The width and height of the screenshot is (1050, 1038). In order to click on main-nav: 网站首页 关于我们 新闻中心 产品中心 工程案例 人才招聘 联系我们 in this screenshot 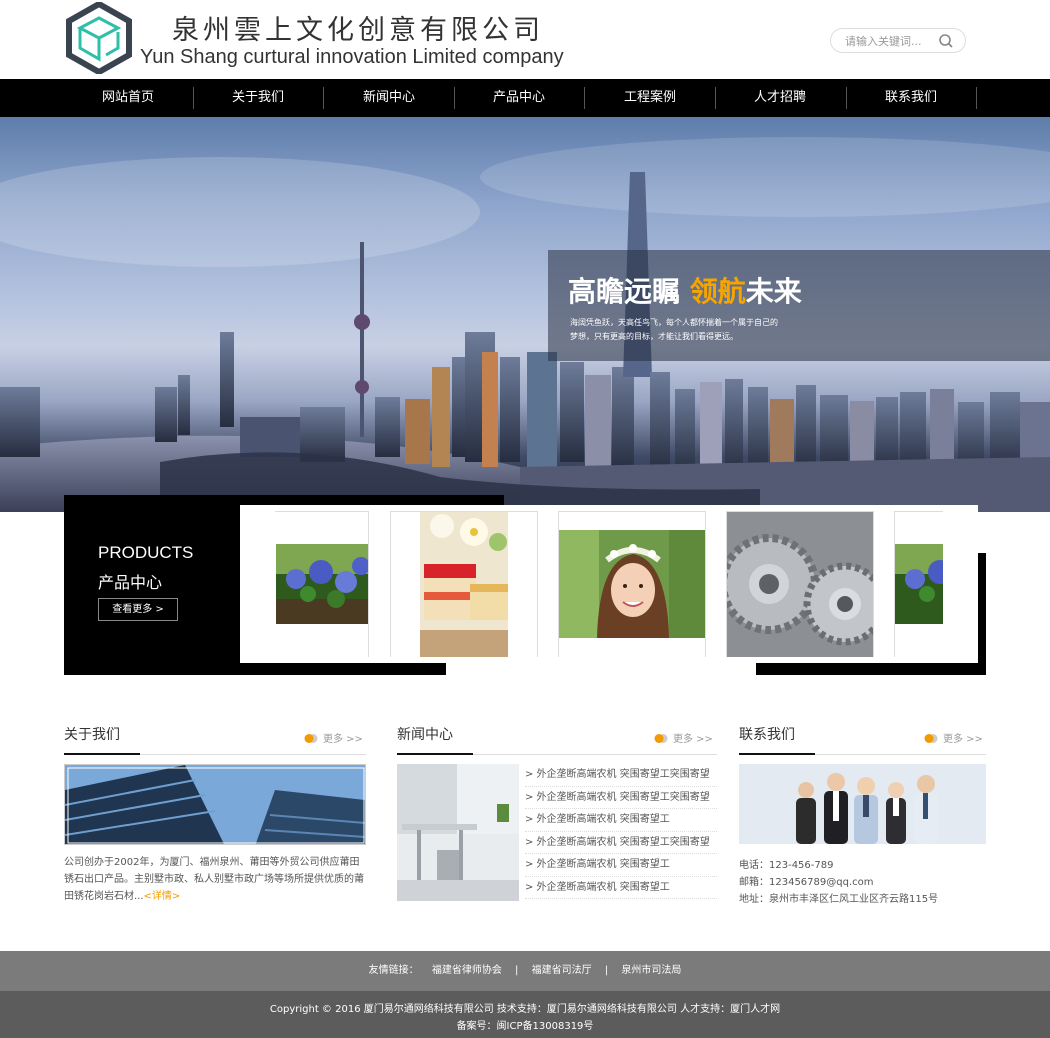, I will do `click(525, 98)`.